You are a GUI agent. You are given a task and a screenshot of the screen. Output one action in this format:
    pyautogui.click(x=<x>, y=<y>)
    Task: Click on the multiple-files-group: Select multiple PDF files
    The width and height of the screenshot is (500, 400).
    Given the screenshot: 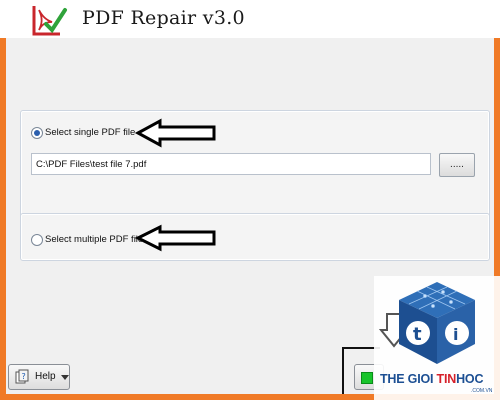 What is the action you would take?
    pyautogui.click(x=255, y=237)
    